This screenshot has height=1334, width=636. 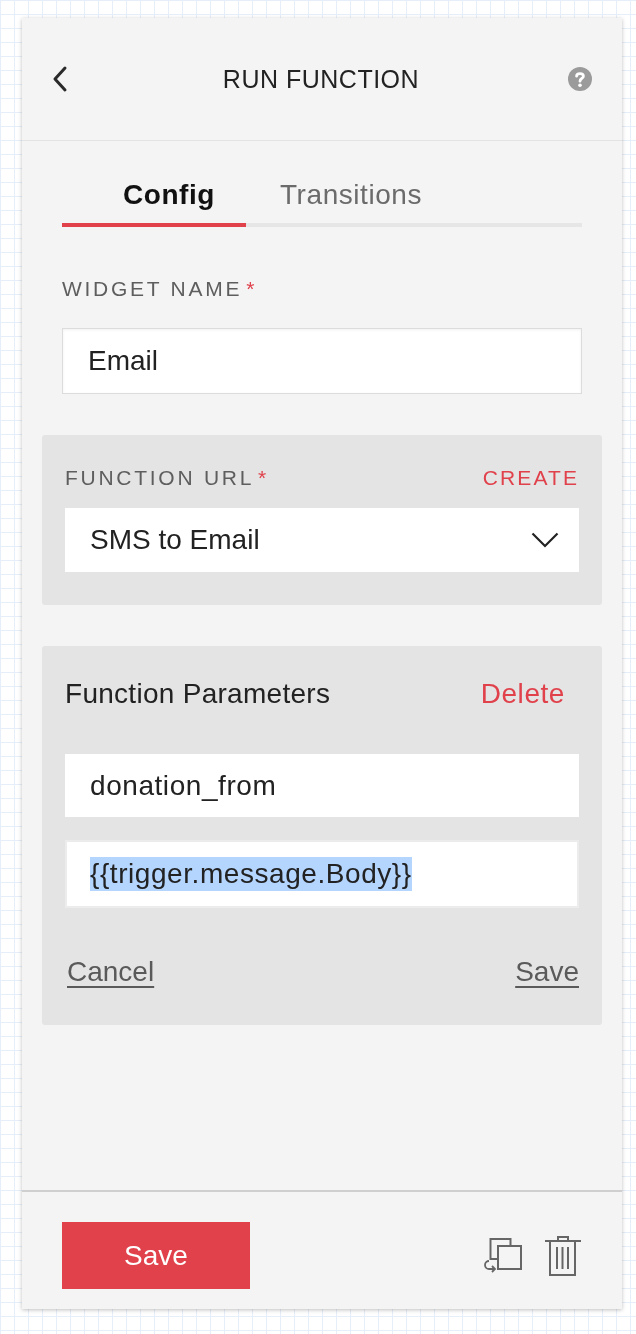 What do you see at coordinates (322, 540) in the screenshot?
I see `dropdown: SMS to Email` at bounding box center [322, 540].